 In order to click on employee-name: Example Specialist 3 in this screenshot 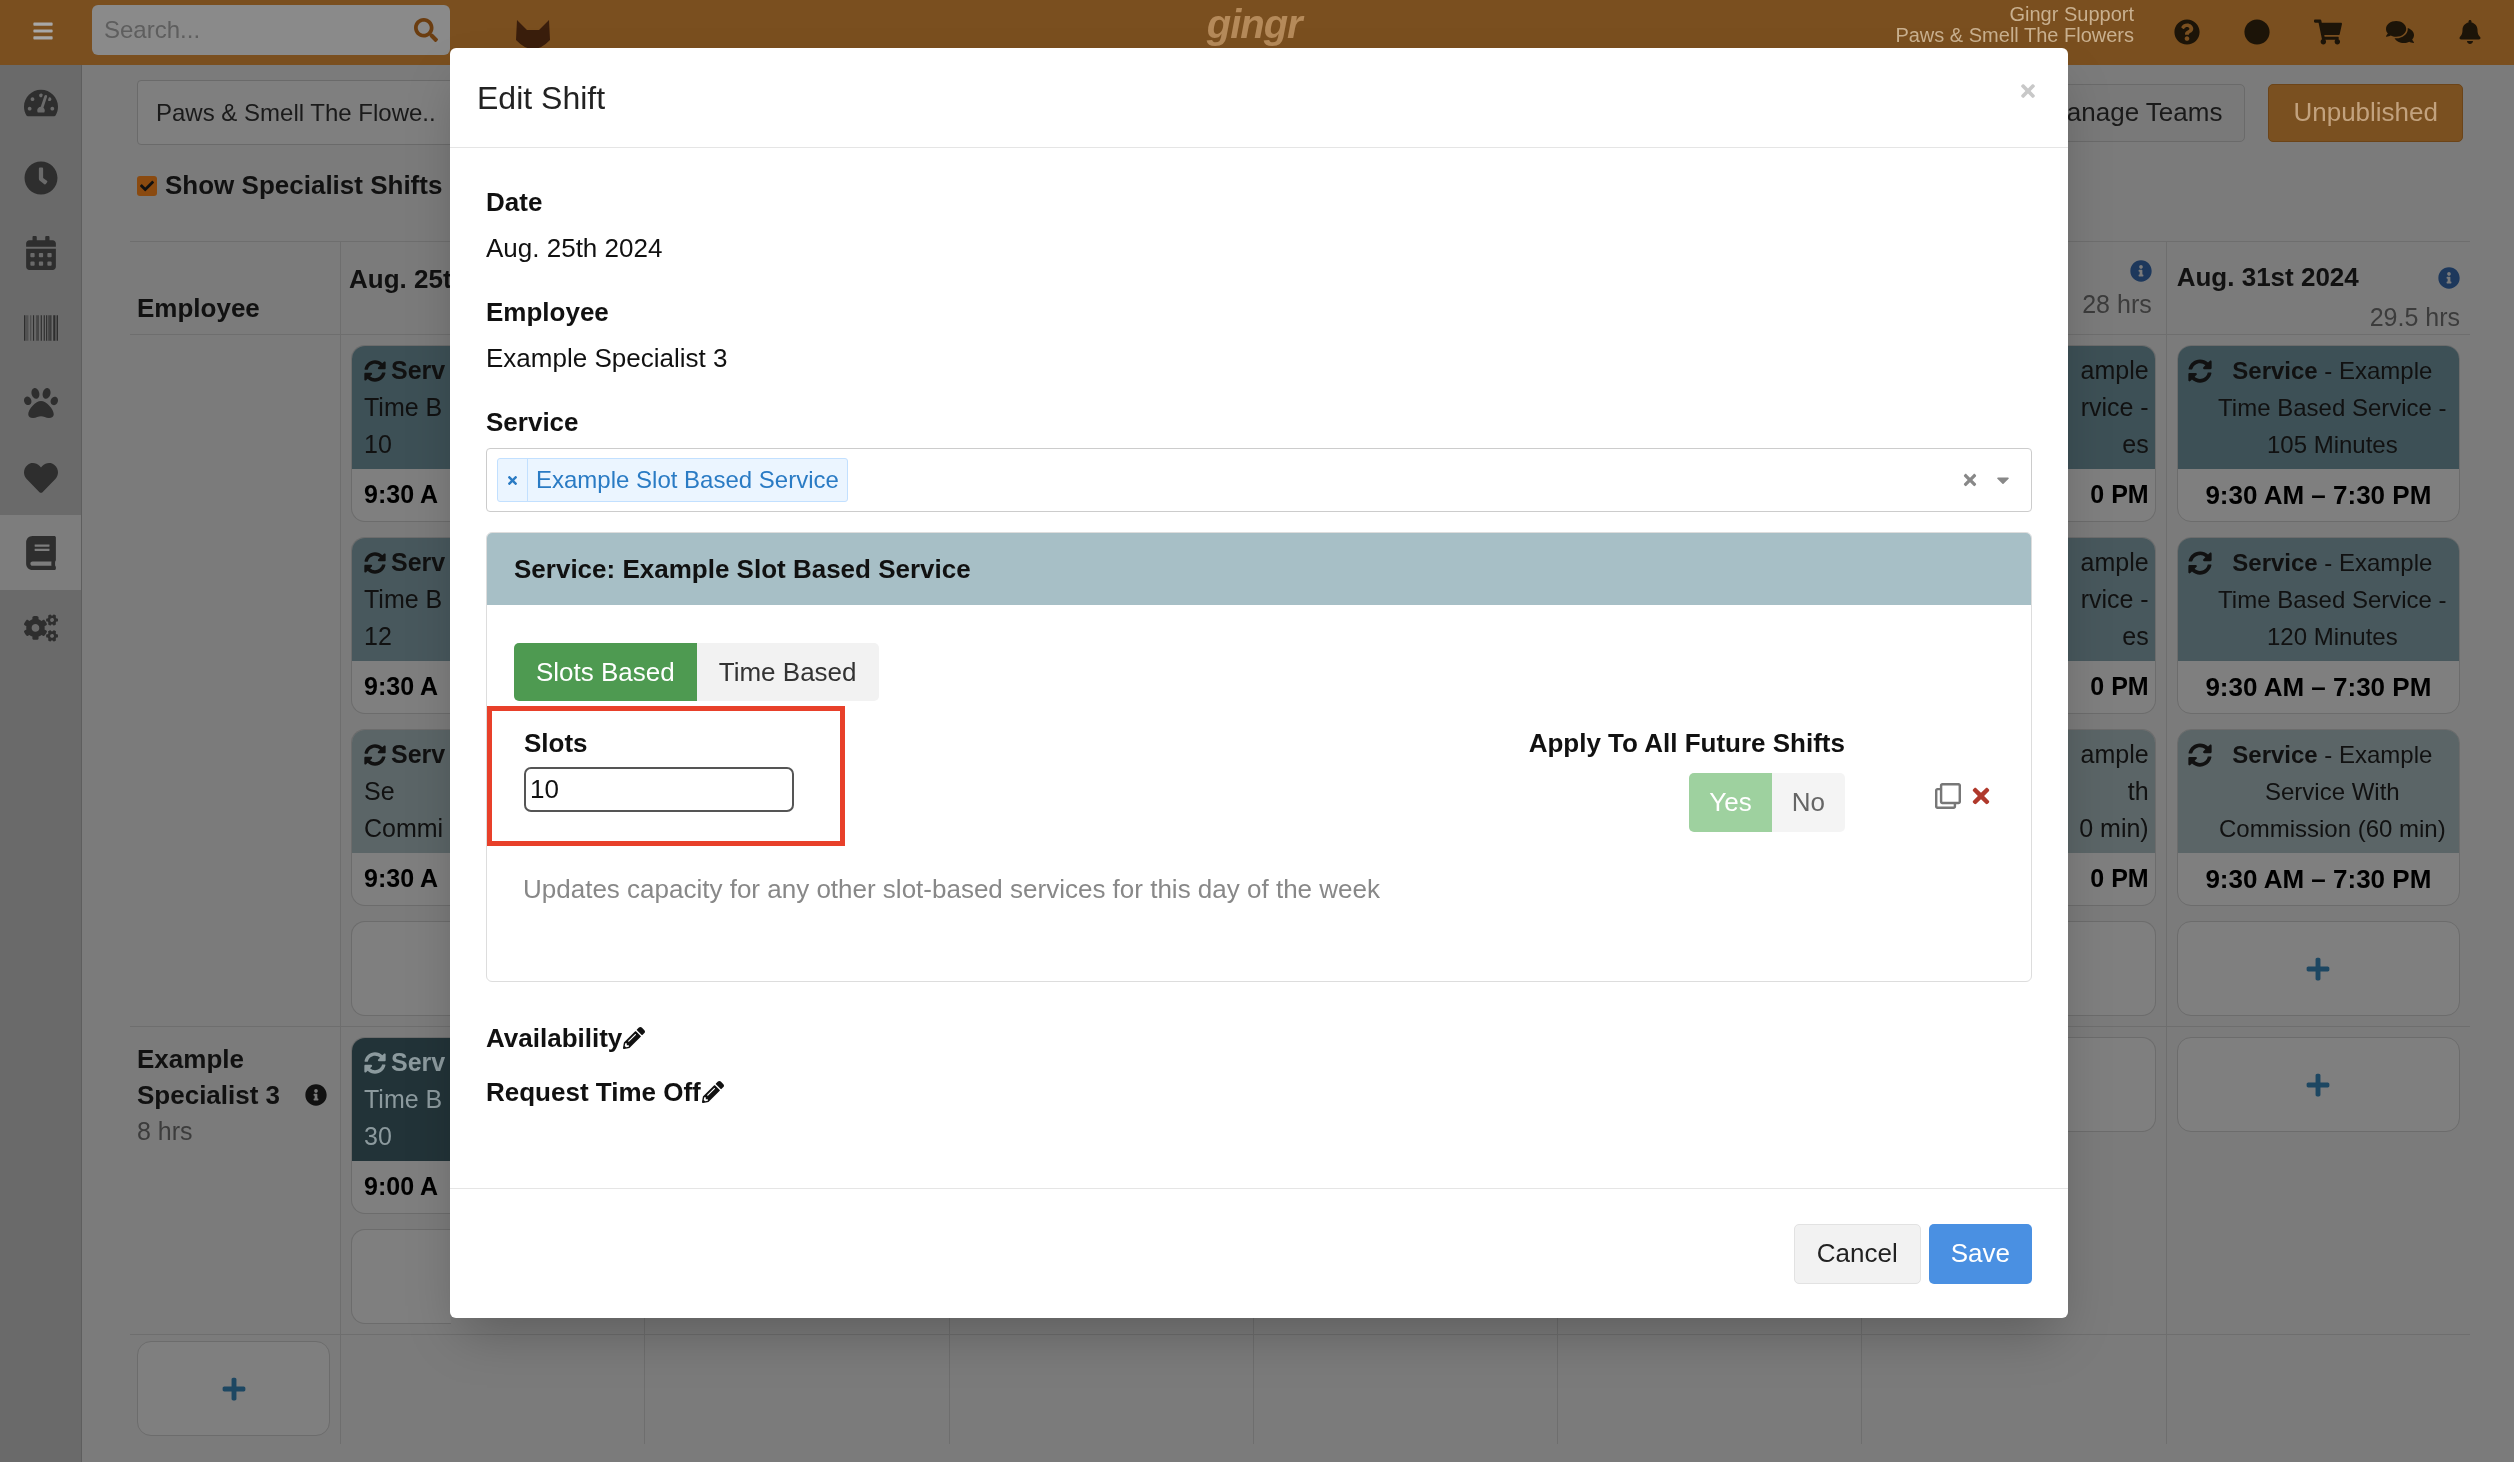, I will do `click(209, 1077)`.